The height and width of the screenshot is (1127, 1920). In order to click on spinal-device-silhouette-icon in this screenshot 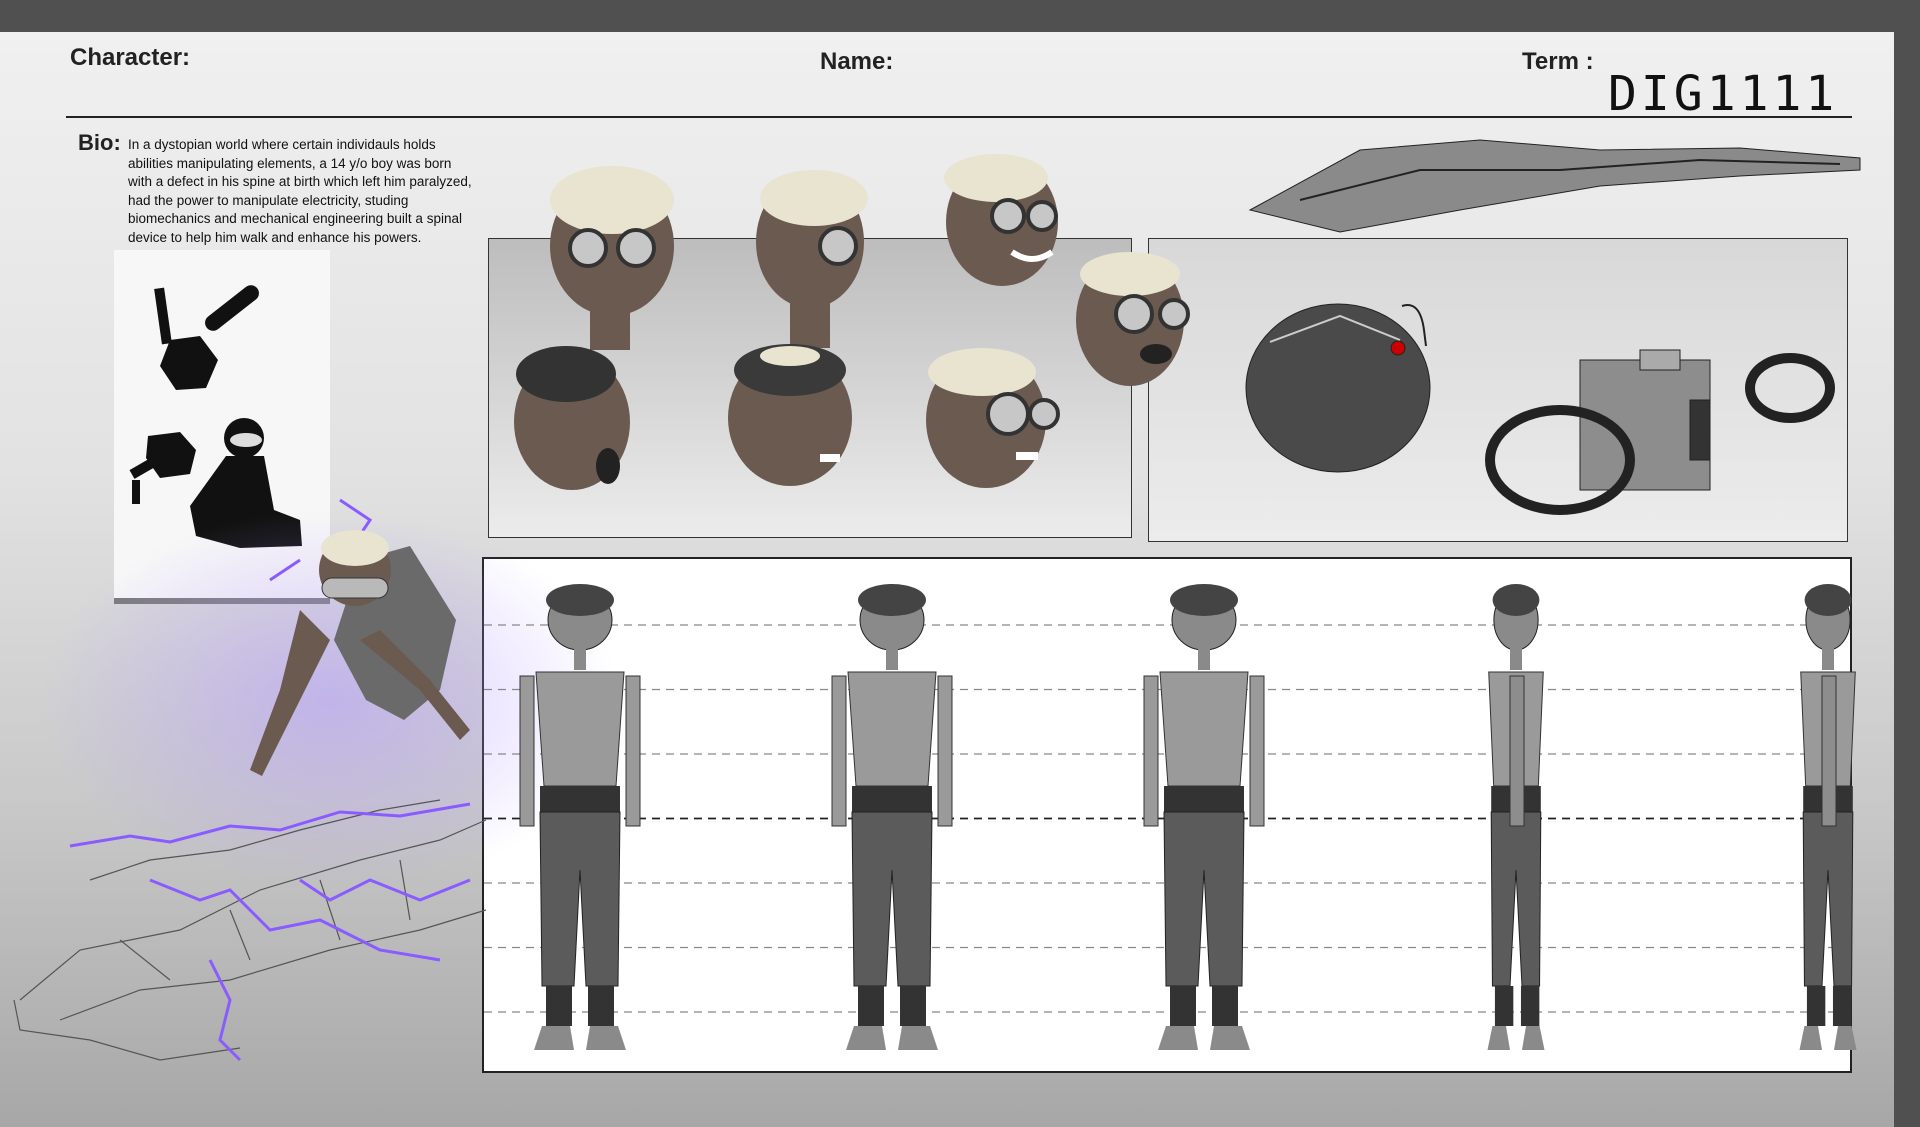, I will do `click(206, 337)`.